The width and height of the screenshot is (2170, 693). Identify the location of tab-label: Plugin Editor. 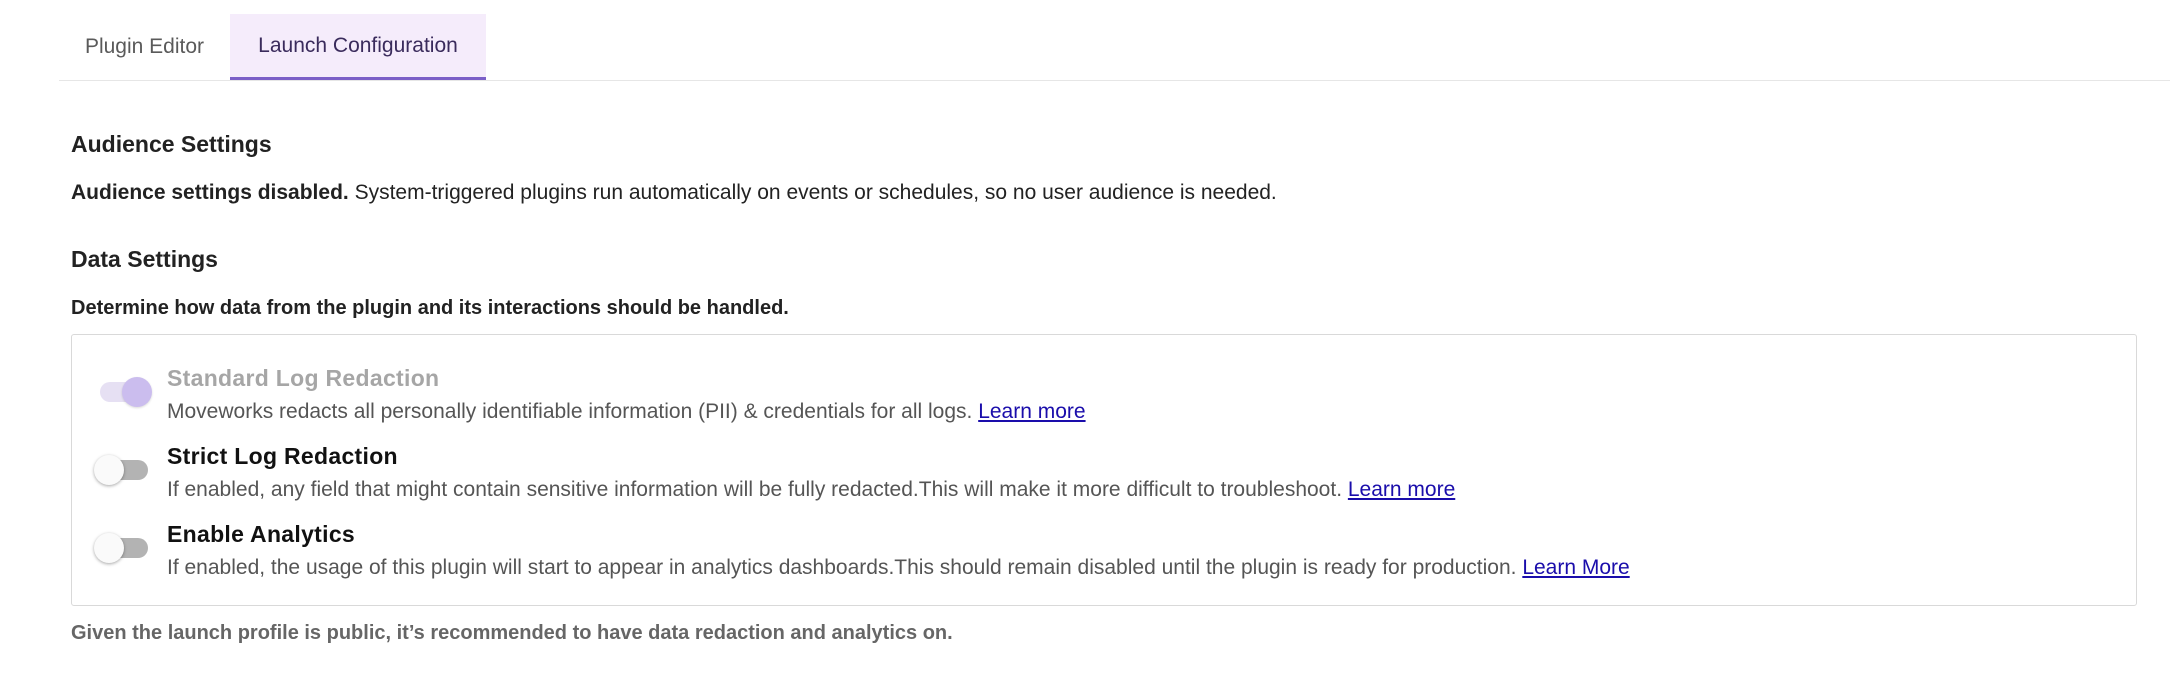
(144, 46).